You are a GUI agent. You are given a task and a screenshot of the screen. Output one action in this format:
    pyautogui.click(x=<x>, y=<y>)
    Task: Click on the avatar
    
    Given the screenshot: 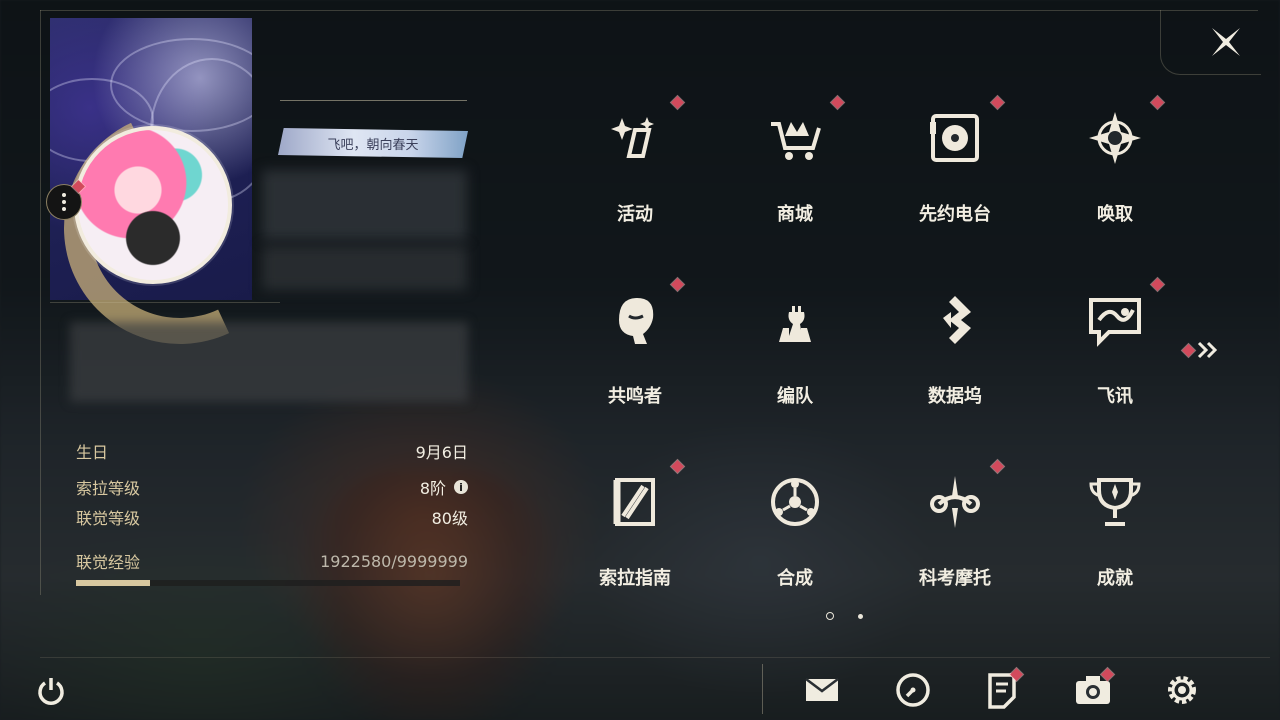 What is the action you would take?
    pyautogui.click(x=153, y=205)
    